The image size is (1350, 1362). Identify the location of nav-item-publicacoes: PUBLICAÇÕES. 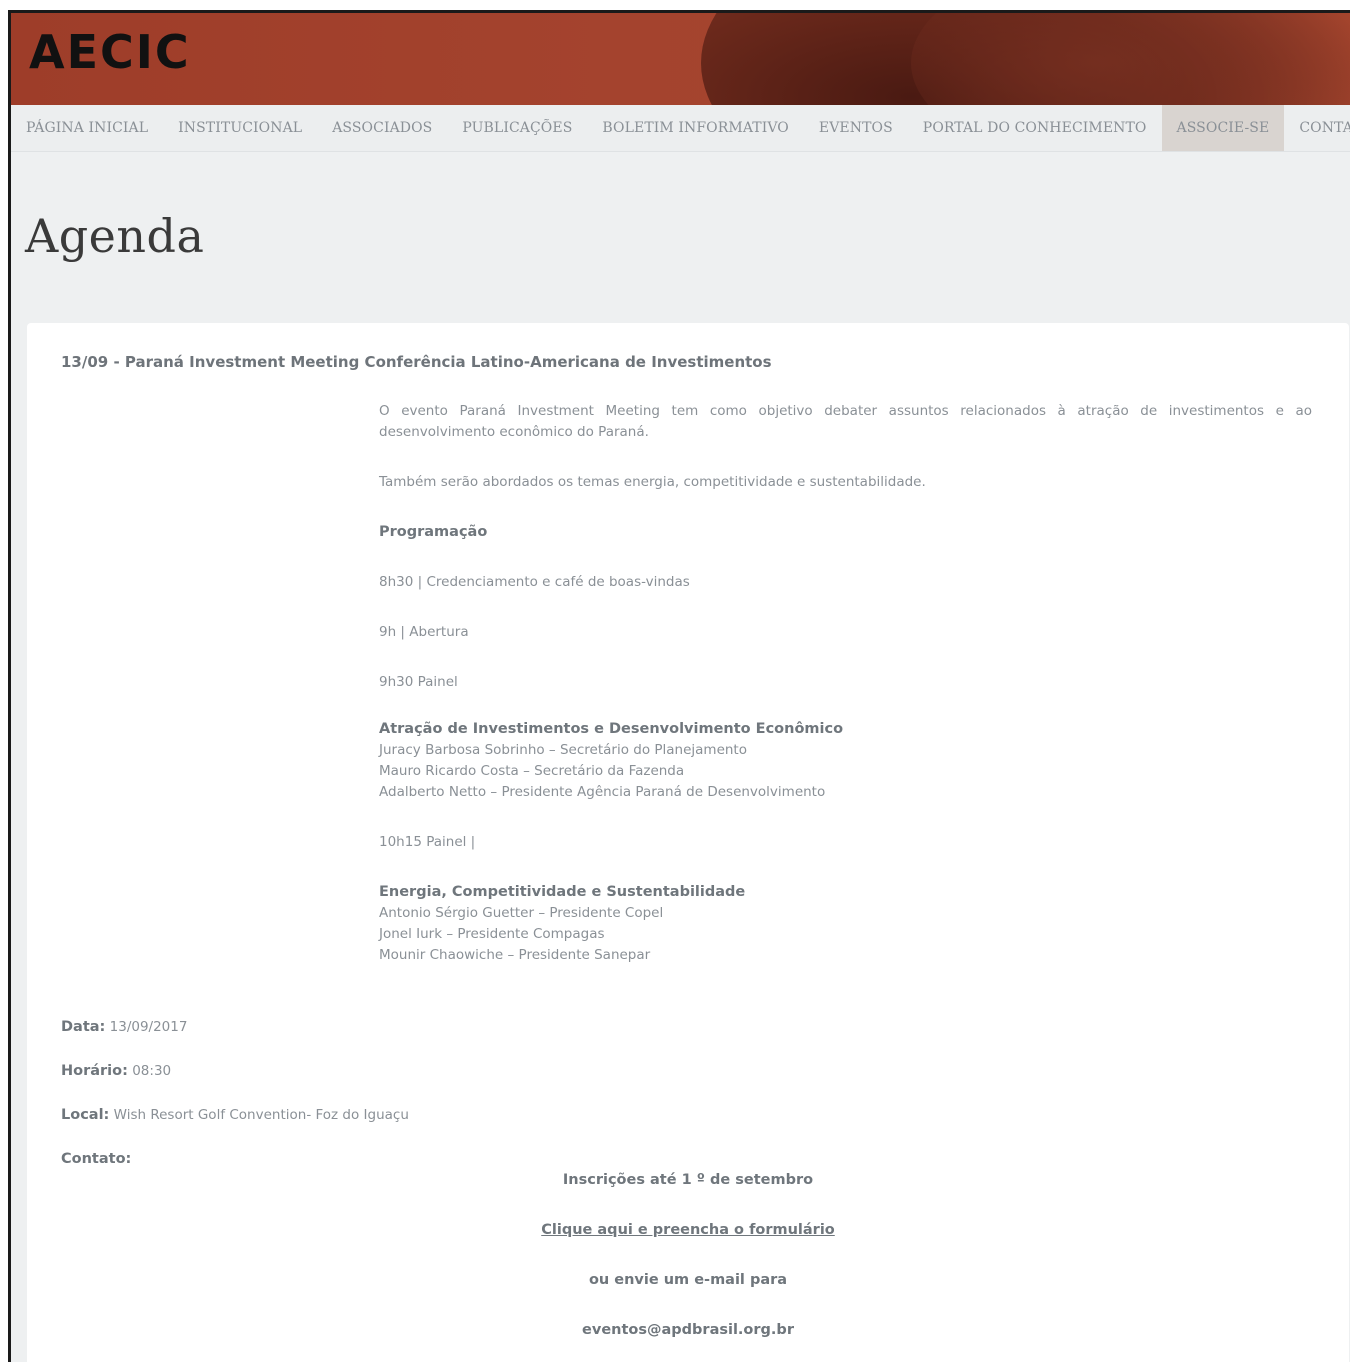
(517, 128).